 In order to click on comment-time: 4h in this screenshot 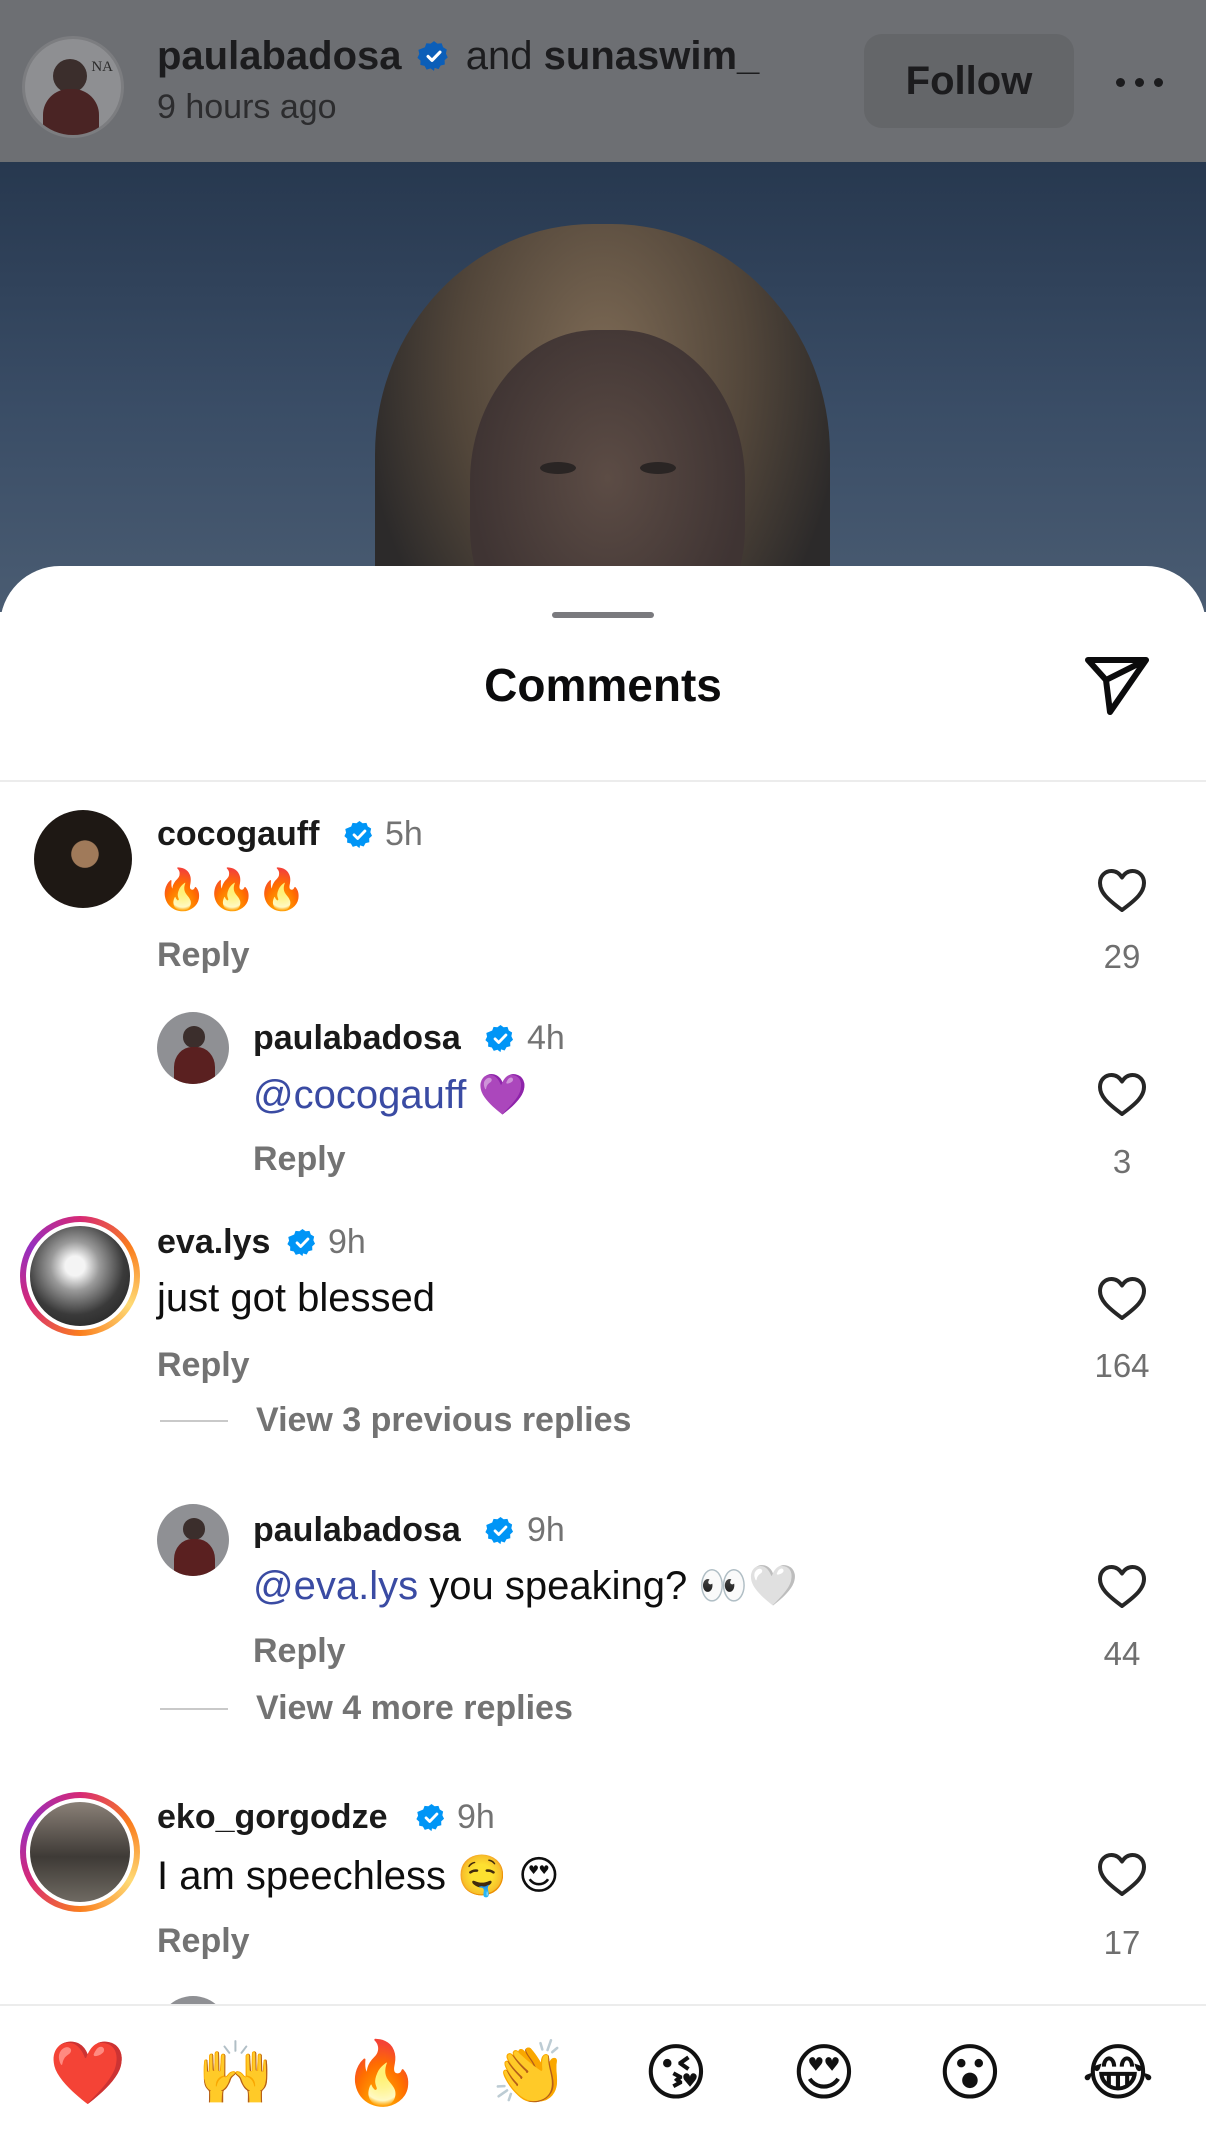, I will do `click(546, 1038)`.